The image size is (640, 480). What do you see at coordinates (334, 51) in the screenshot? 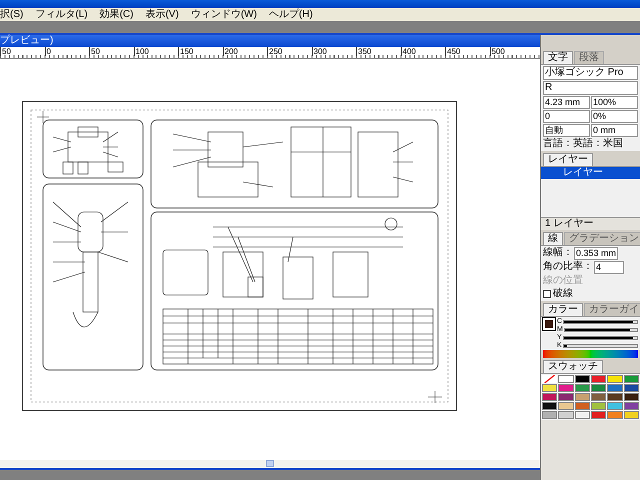
I see `ruler-label: 300` at bounding box center [334, 51].